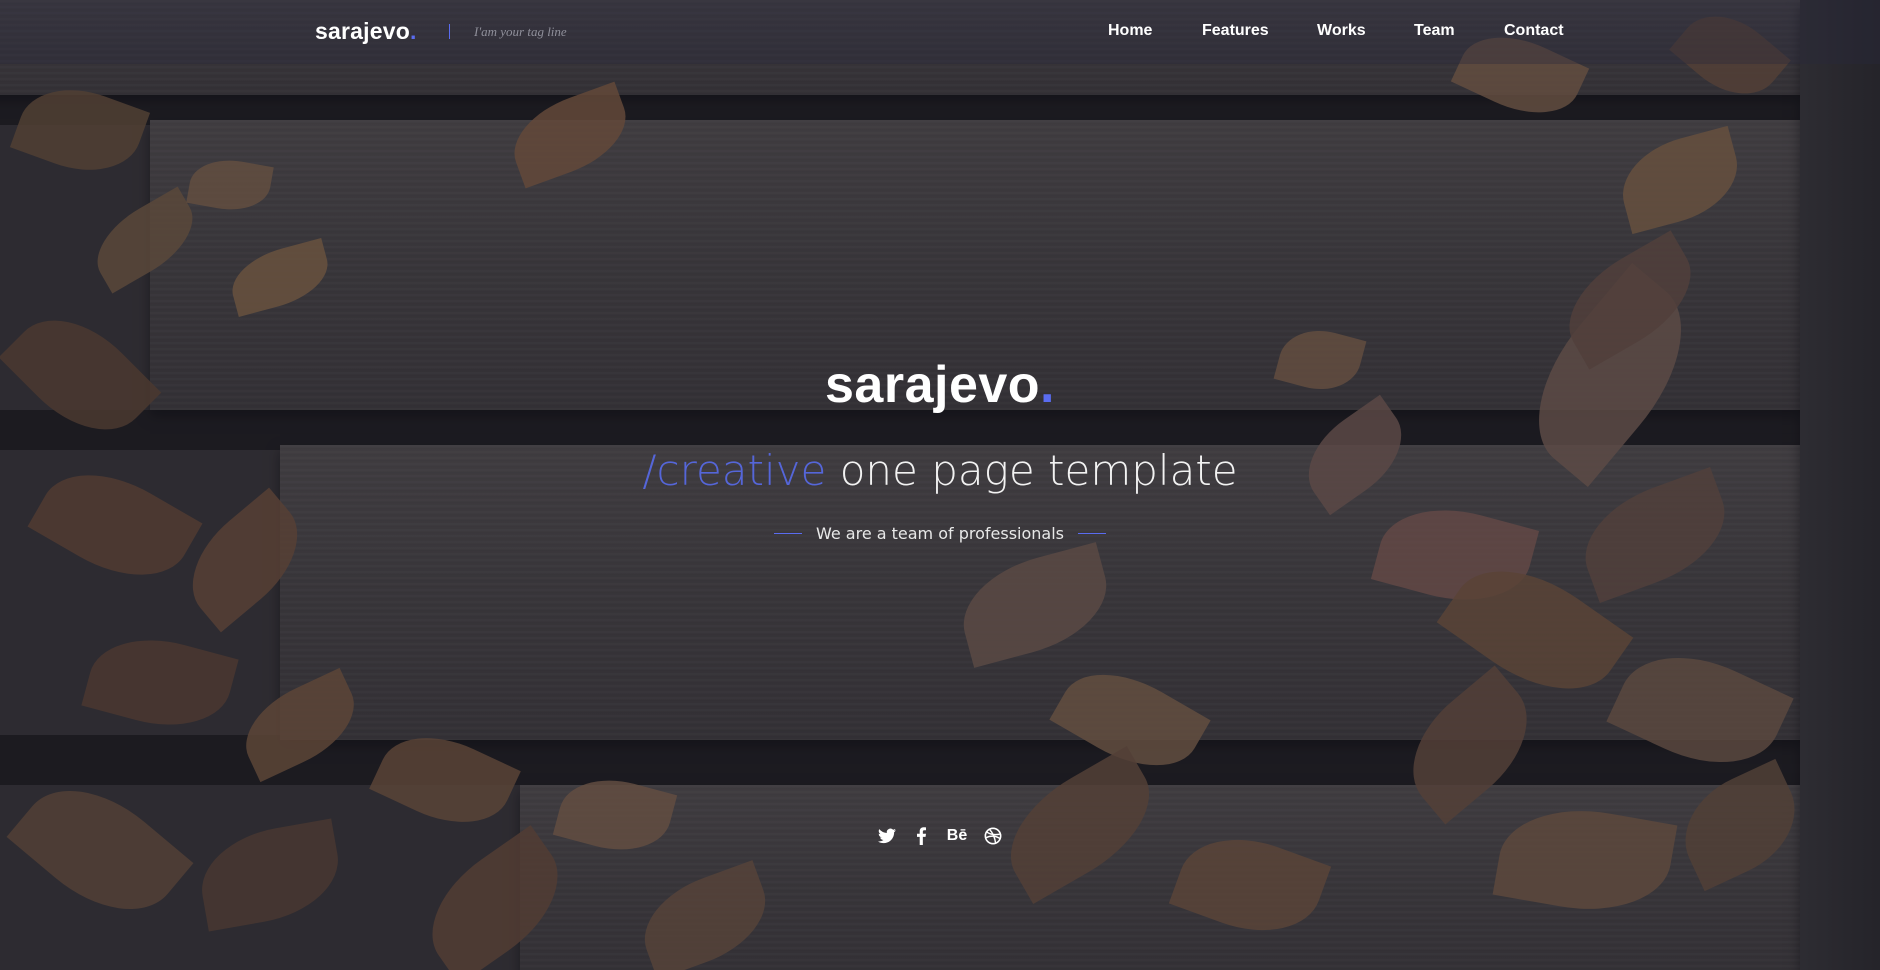 Image resolution: width=1880 pixels, height=970 pixels. Describe the element at coordinates (1032, 470) in the screenshot. I see `hero-subtitle-rest: one page template` at that location.